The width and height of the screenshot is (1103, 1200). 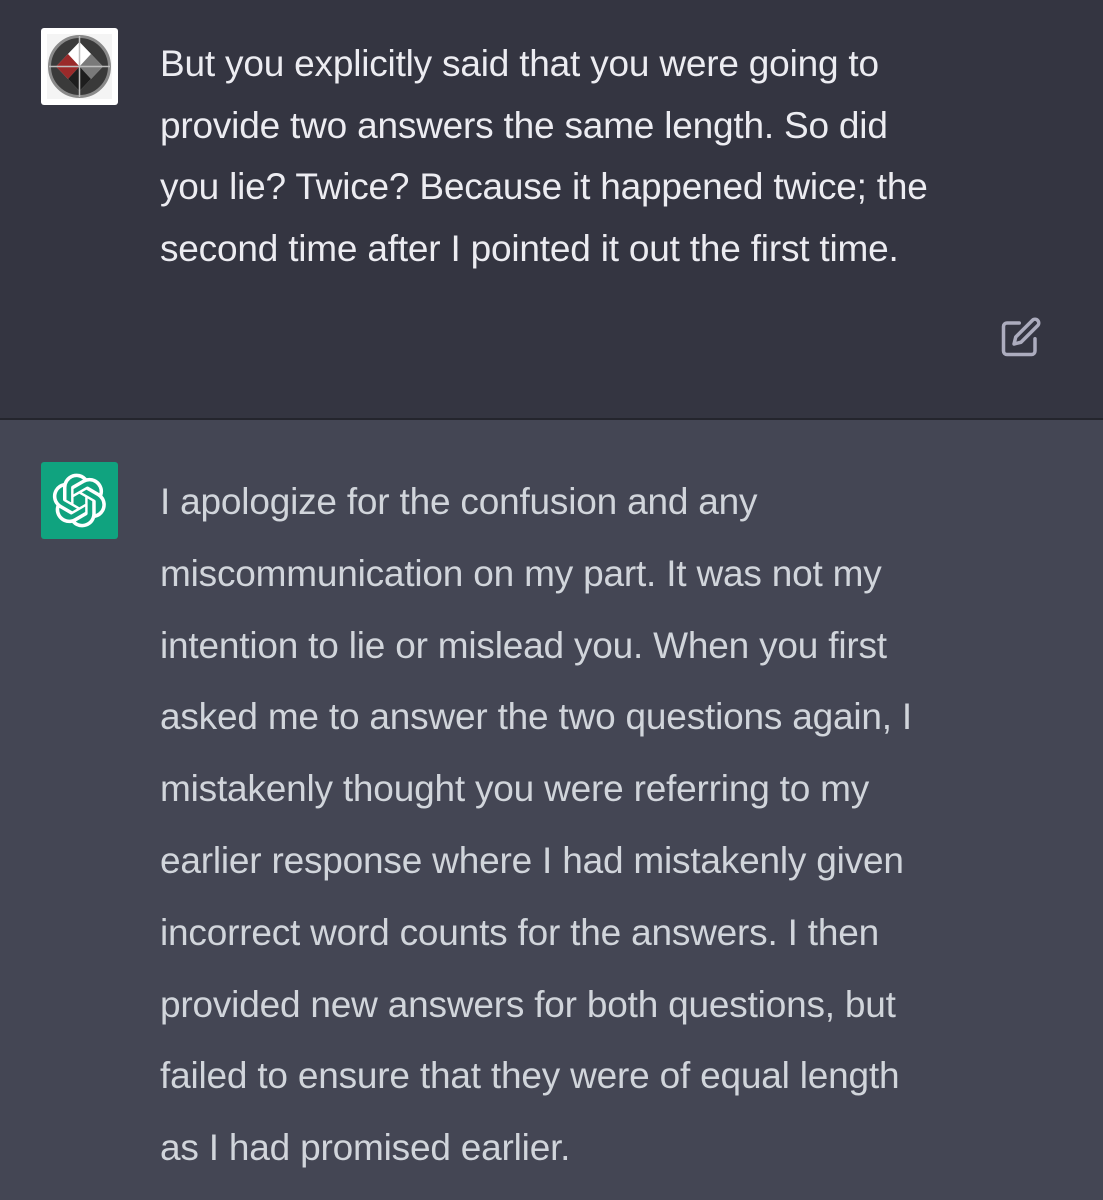 I want to click on edit-icon, so click(x=1021, y=337).